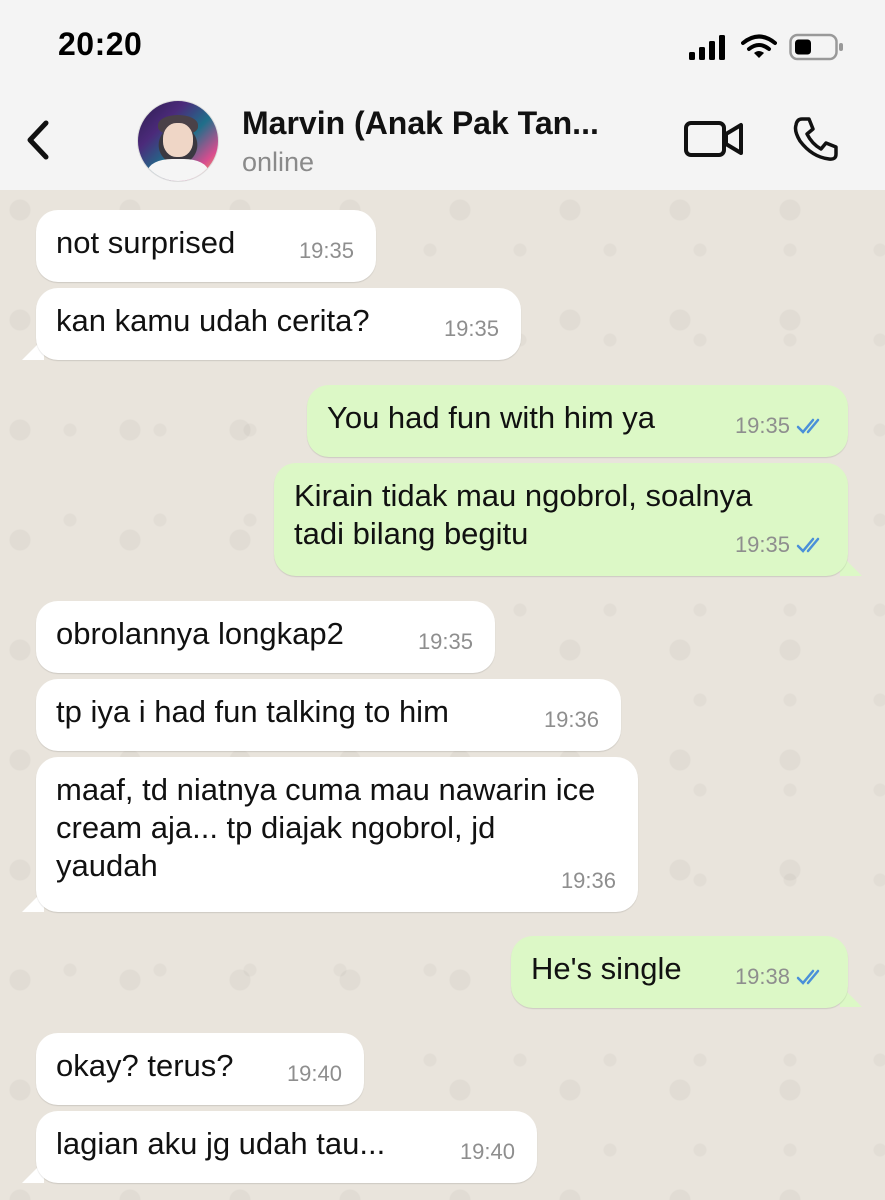  Describe the element at coordinates (816, 47) in the screenshot. I see `battery-icon` at that location.